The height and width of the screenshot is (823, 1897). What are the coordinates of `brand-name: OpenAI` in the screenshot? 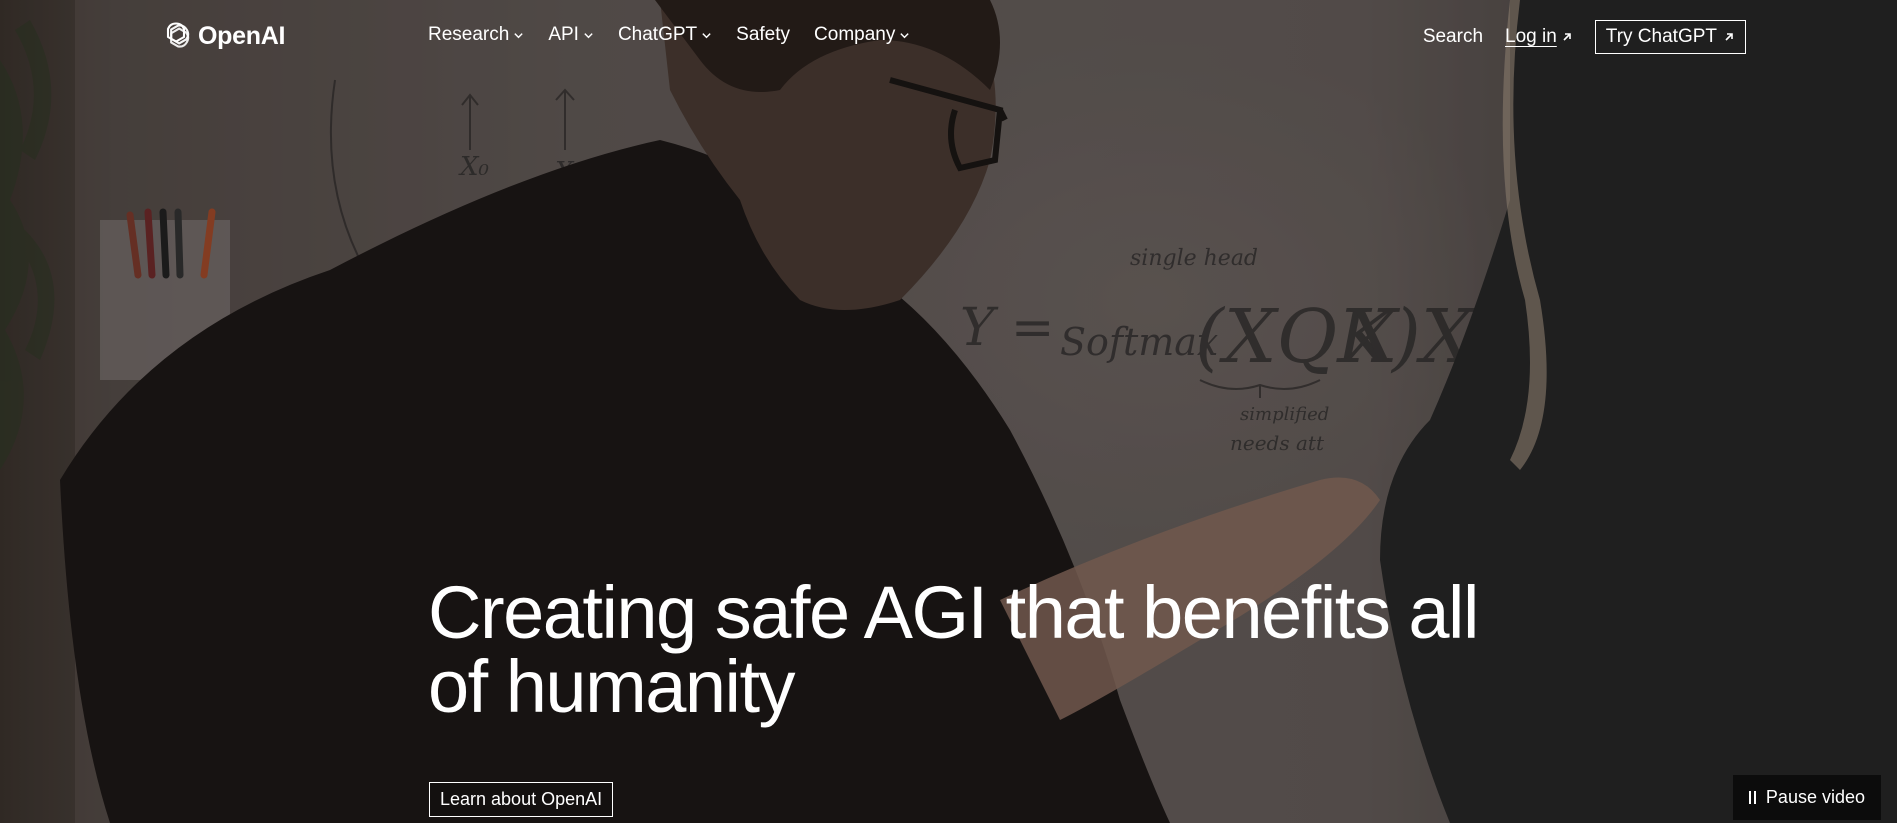 It's located at (242, 35).